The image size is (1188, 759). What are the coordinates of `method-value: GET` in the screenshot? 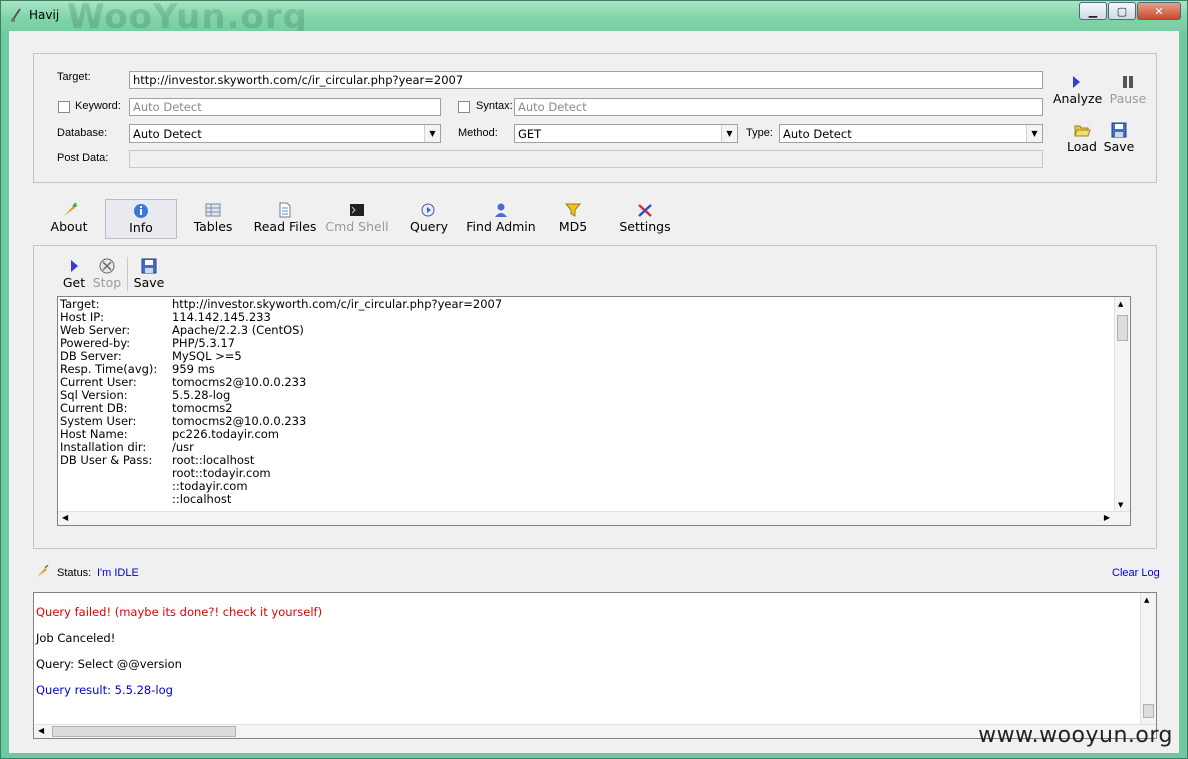 It's located at (530, 134).